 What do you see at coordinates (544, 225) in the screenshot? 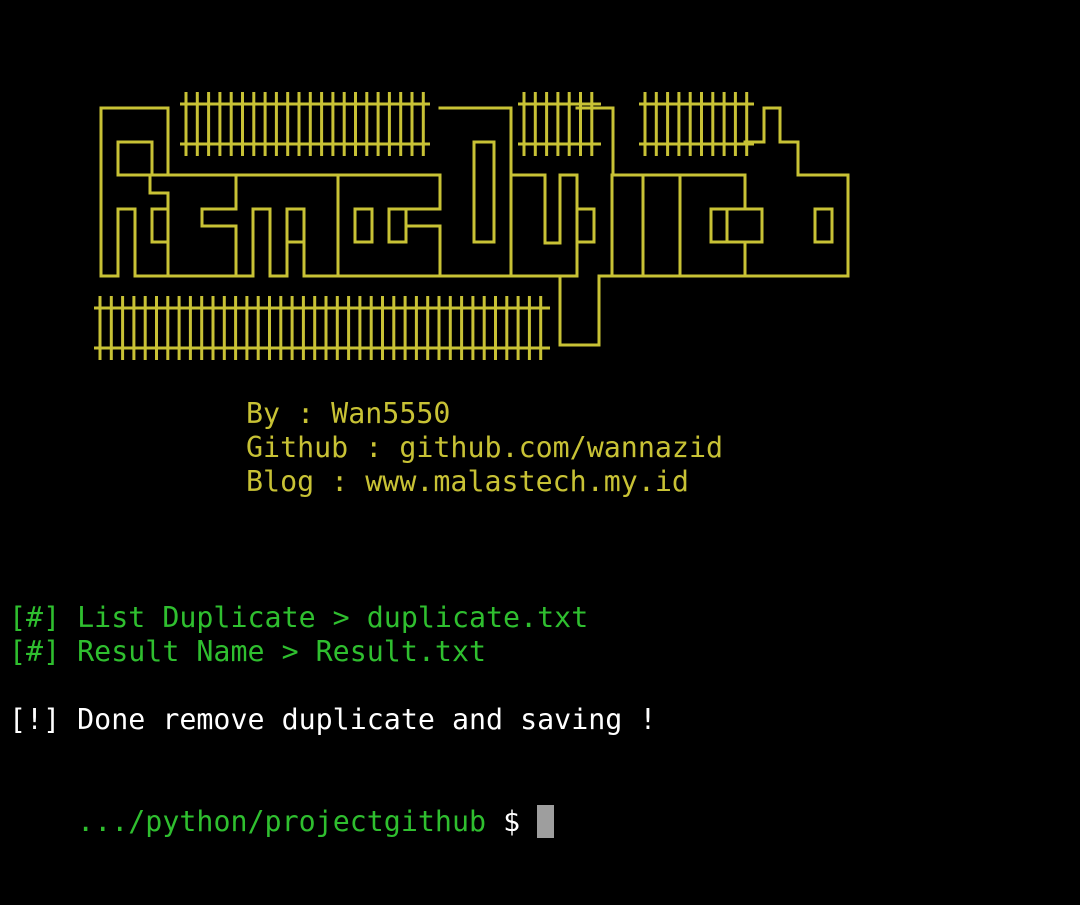
I see `logo-letter-u` at bounding box center [544, 225].